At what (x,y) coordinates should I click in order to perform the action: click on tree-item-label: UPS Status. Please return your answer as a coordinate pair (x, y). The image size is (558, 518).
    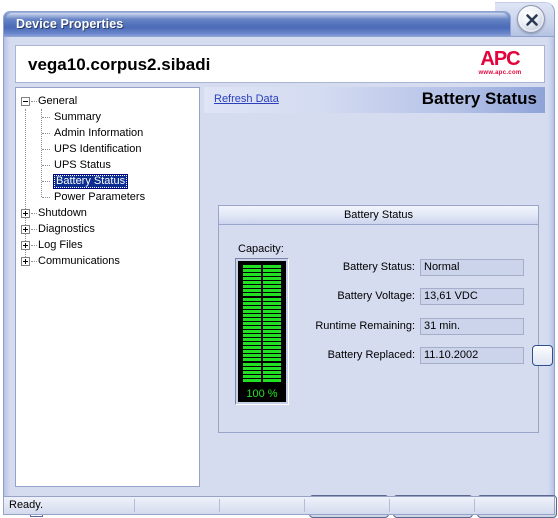
    Looking at the image, I should click on (82, 165).